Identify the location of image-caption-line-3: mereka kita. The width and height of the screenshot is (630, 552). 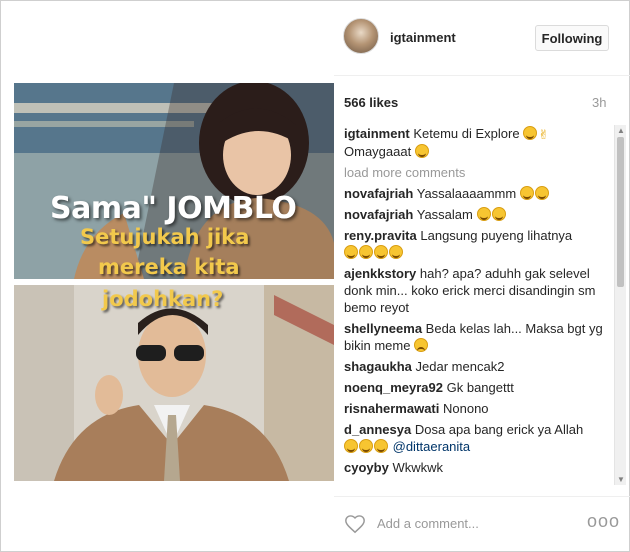
(169, 267).